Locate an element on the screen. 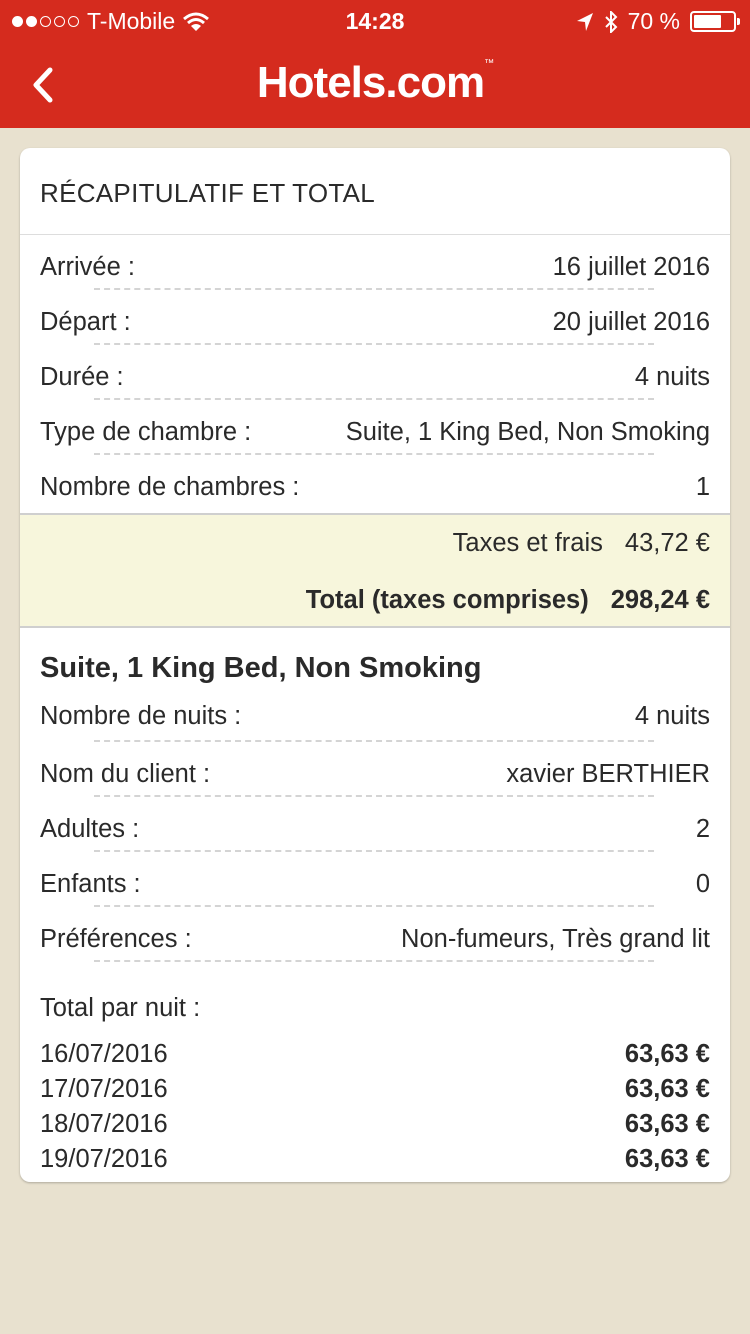 The image size is (750, 1334). room-row-children: Enfants : 0 is located at coordinates (375, 879).